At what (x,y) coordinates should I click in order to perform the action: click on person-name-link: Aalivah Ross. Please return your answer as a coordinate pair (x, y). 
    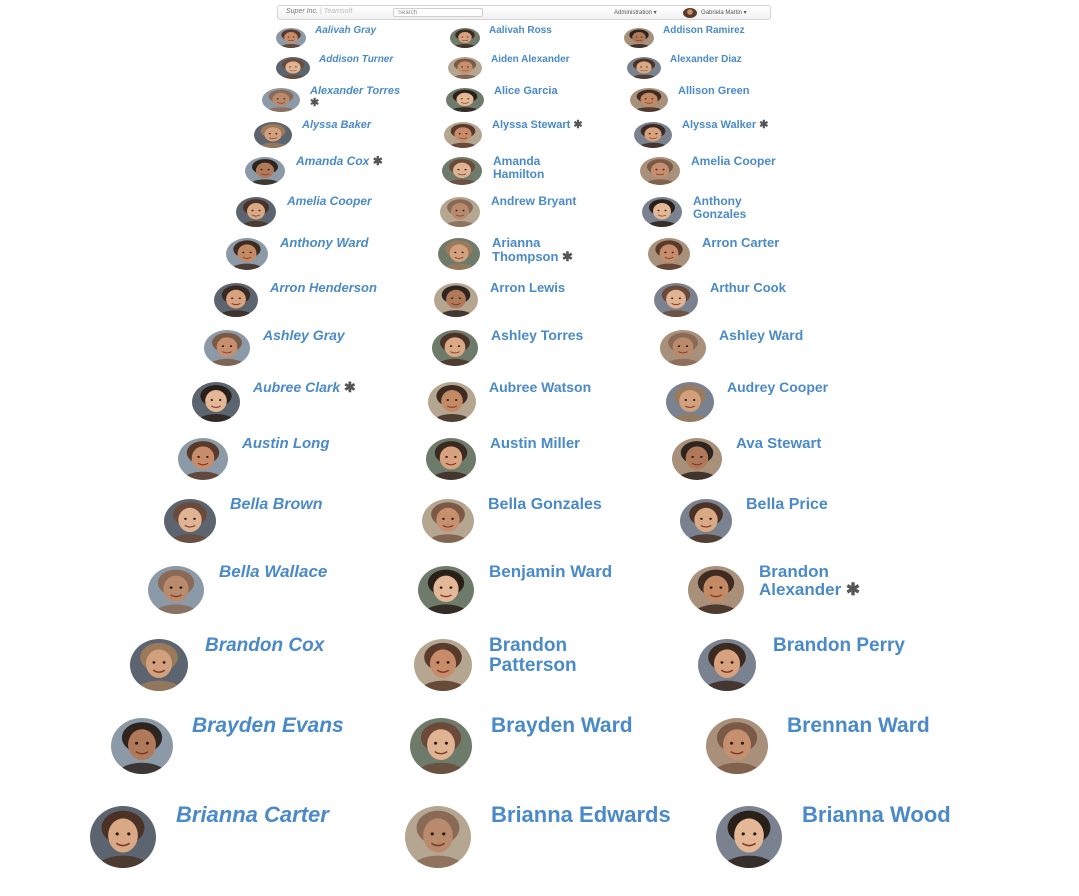
    Looking at the image, I should click on (520, 31).